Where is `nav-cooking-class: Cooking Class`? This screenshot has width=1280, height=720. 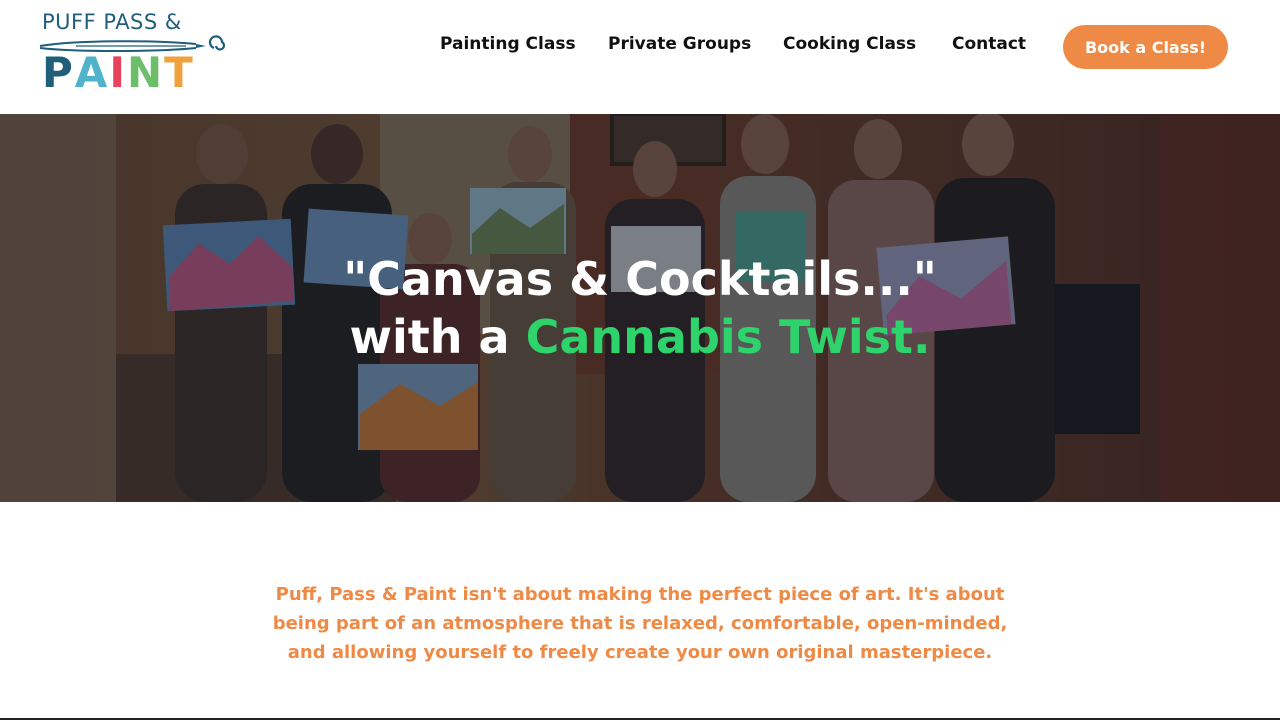
nav-cooking-class: Cooking Class is located at coordinates (849, 46).